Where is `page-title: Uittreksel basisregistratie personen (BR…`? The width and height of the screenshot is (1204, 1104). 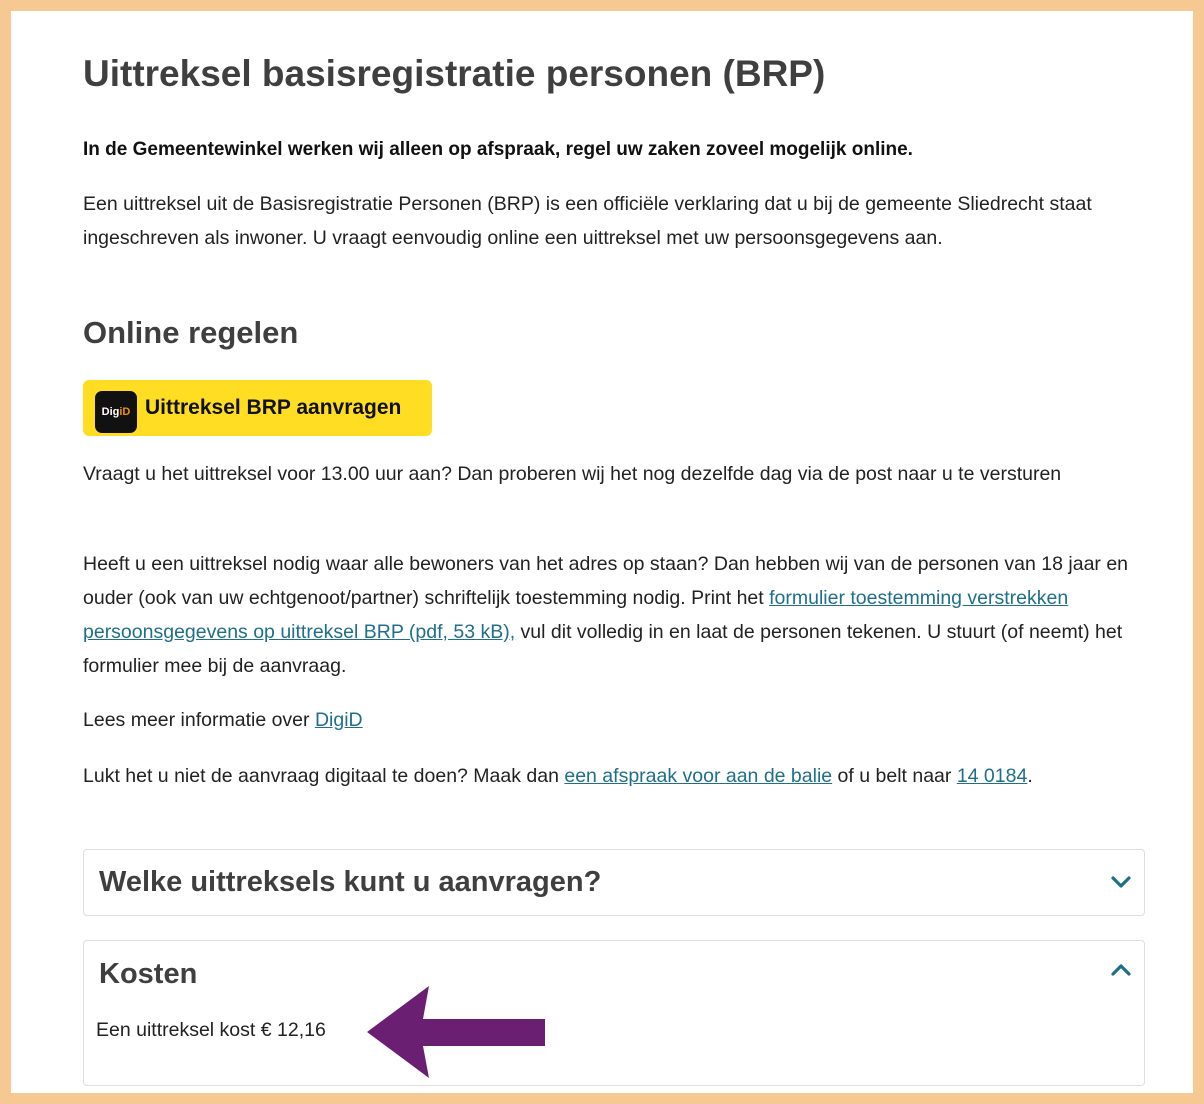 page-title: Uittreksel basisregistratie personen (BR… is located at coordinates (454, 73).